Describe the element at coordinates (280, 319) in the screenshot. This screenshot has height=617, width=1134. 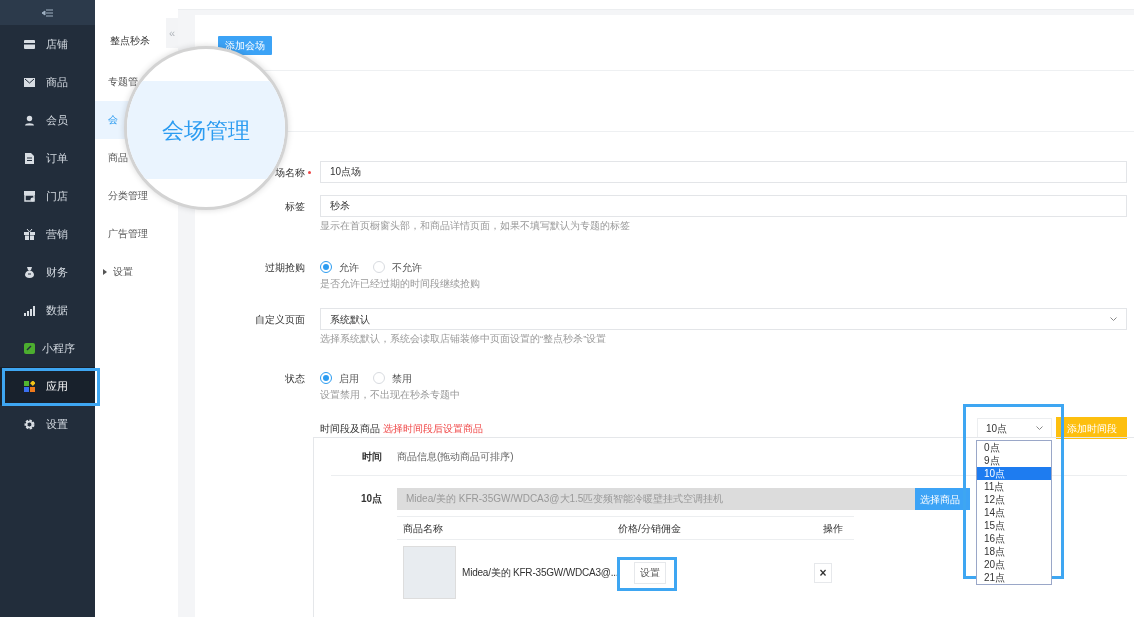
I see `field-label: 自定义页面` at that location.